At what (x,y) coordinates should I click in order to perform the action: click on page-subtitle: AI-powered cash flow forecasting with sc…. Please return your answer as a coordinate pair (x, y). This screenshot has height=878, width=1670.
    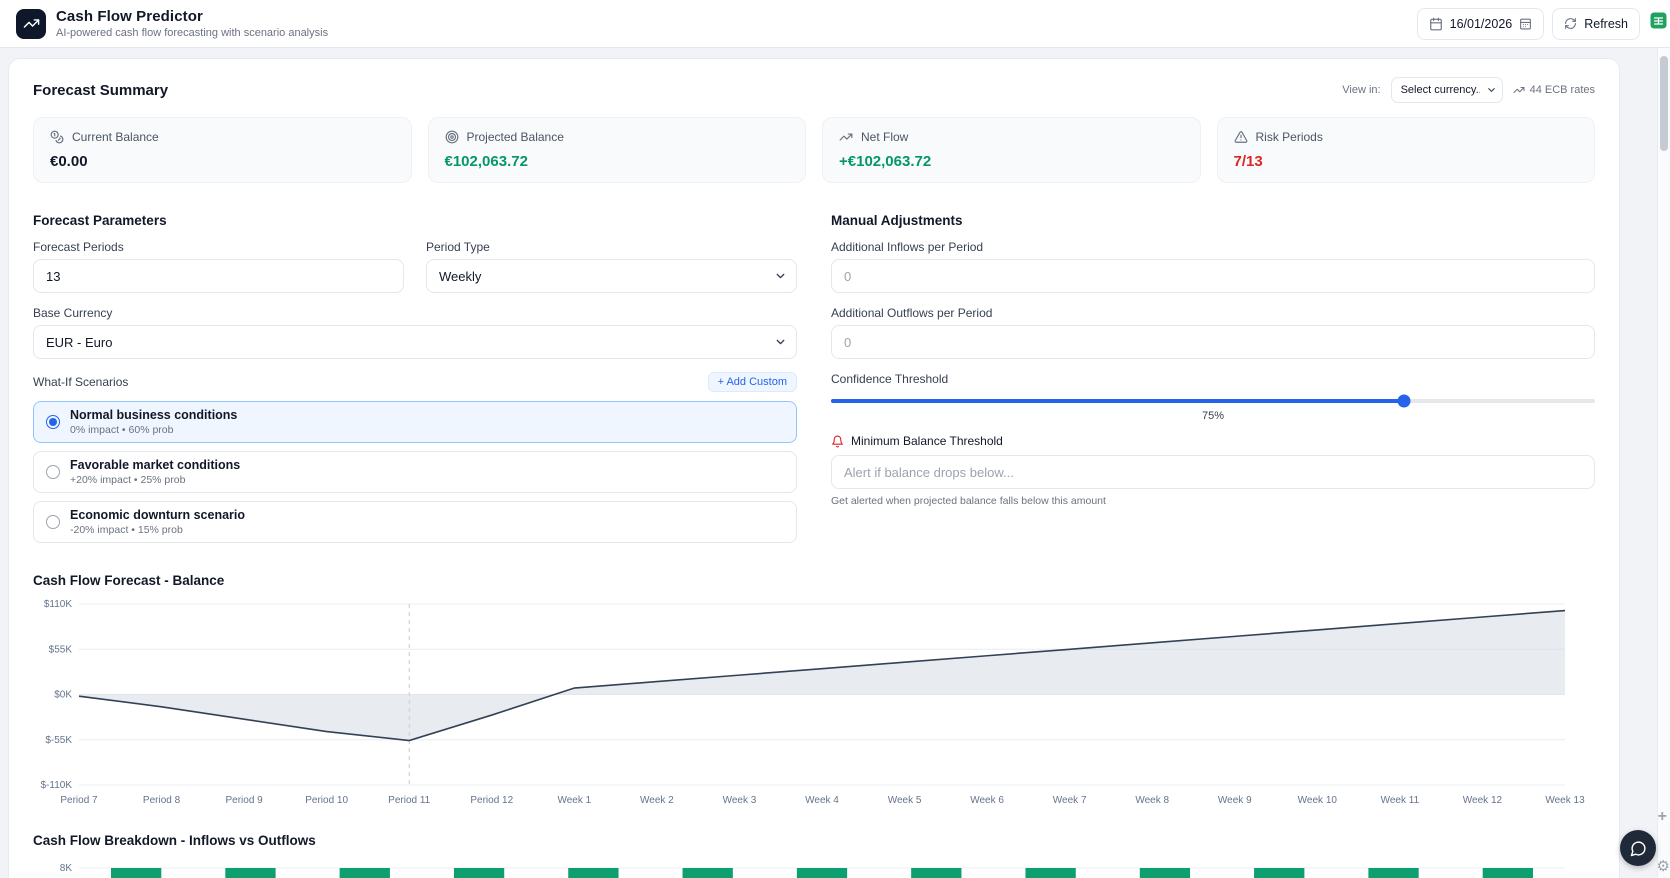
    Looking at the image, I should click on (192, 33).